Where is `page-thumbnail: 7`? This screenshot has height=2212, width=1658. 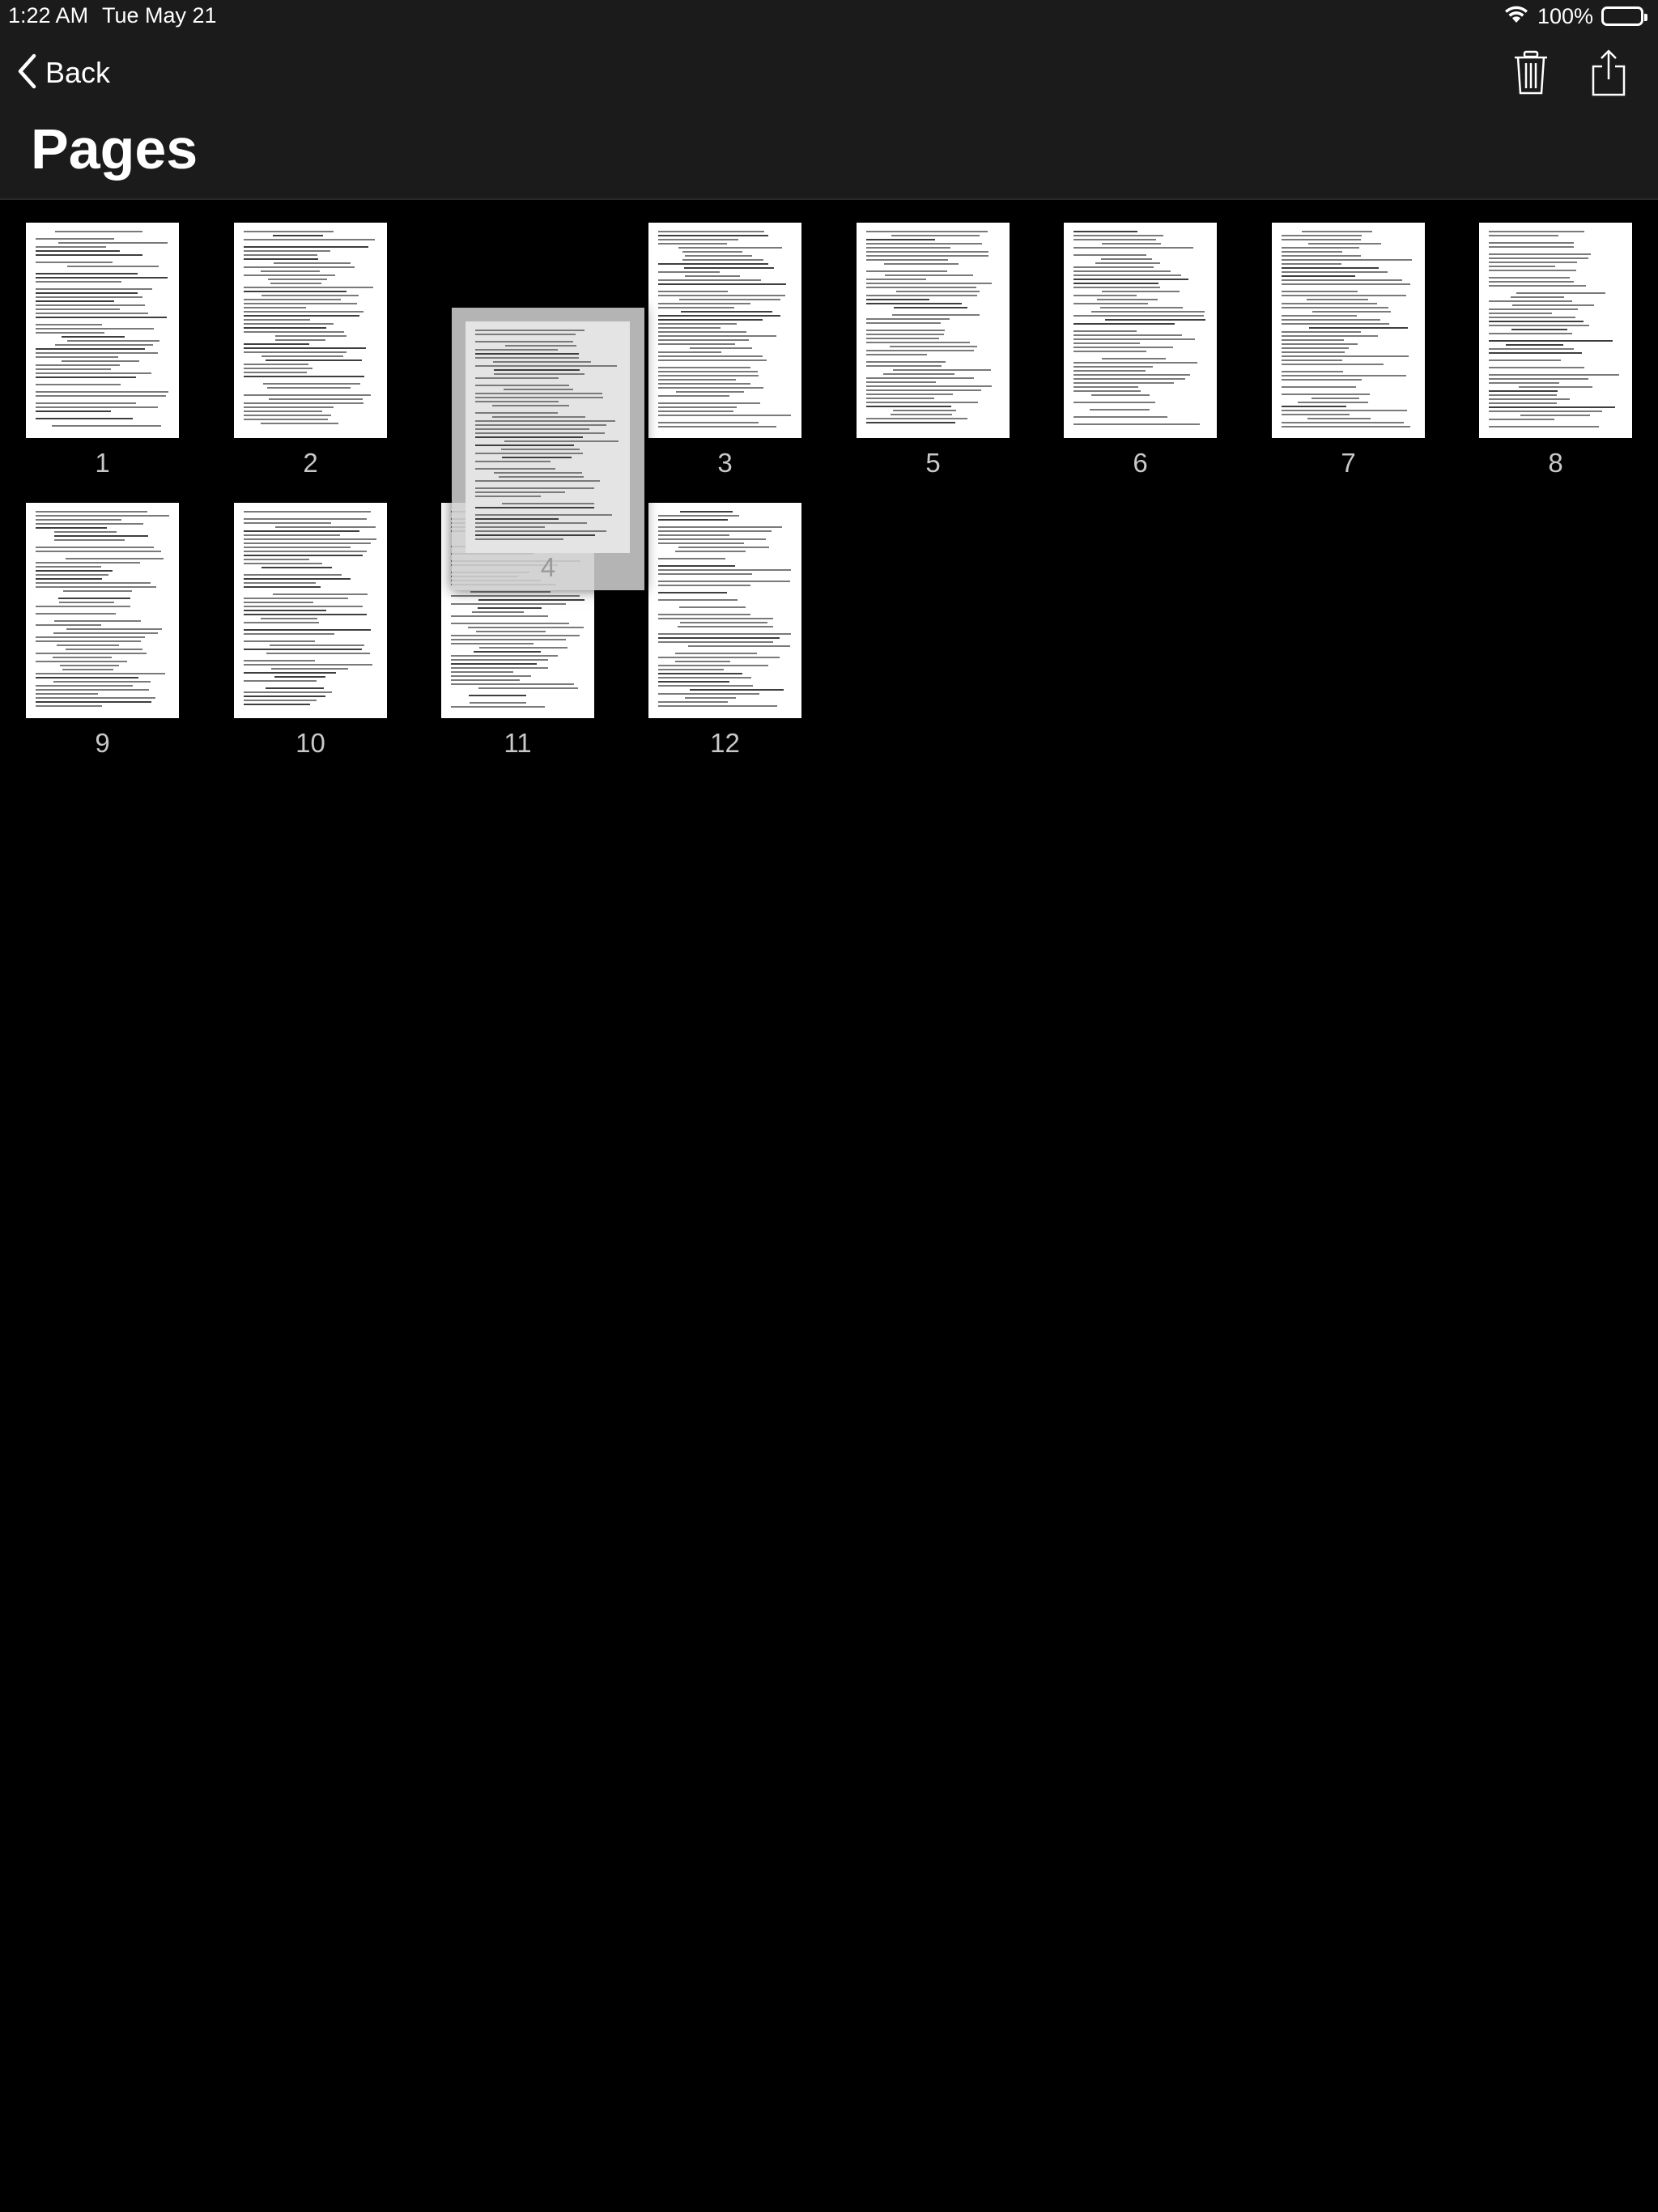 page-thumbnail: 7 is located at coordinates (1348, 351).